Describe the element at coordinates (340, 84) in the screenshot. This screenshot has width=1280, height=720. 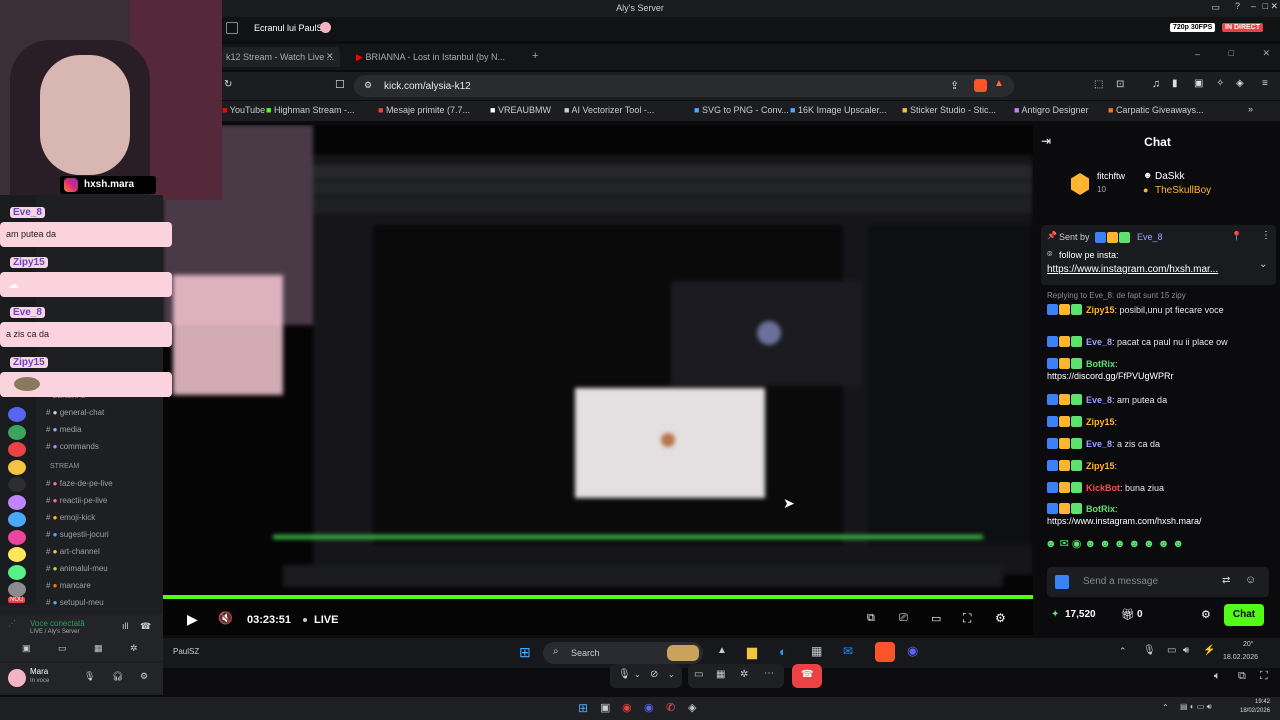
I see `bookmark-icon: ☐` at that location.